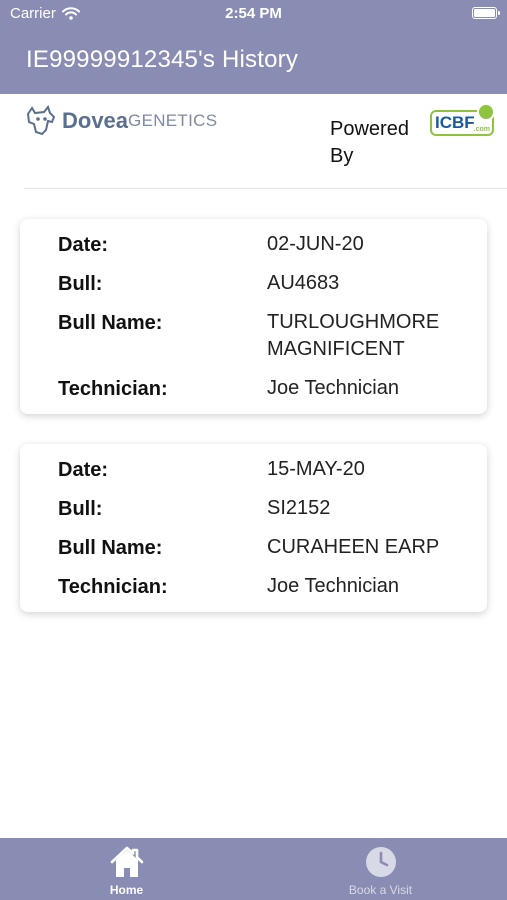 The image size is (507, 900). Describe the element at coordinates (353, 547) in the screenshot. I see `bull-name-value: CURAHEEN EARP` at that location.